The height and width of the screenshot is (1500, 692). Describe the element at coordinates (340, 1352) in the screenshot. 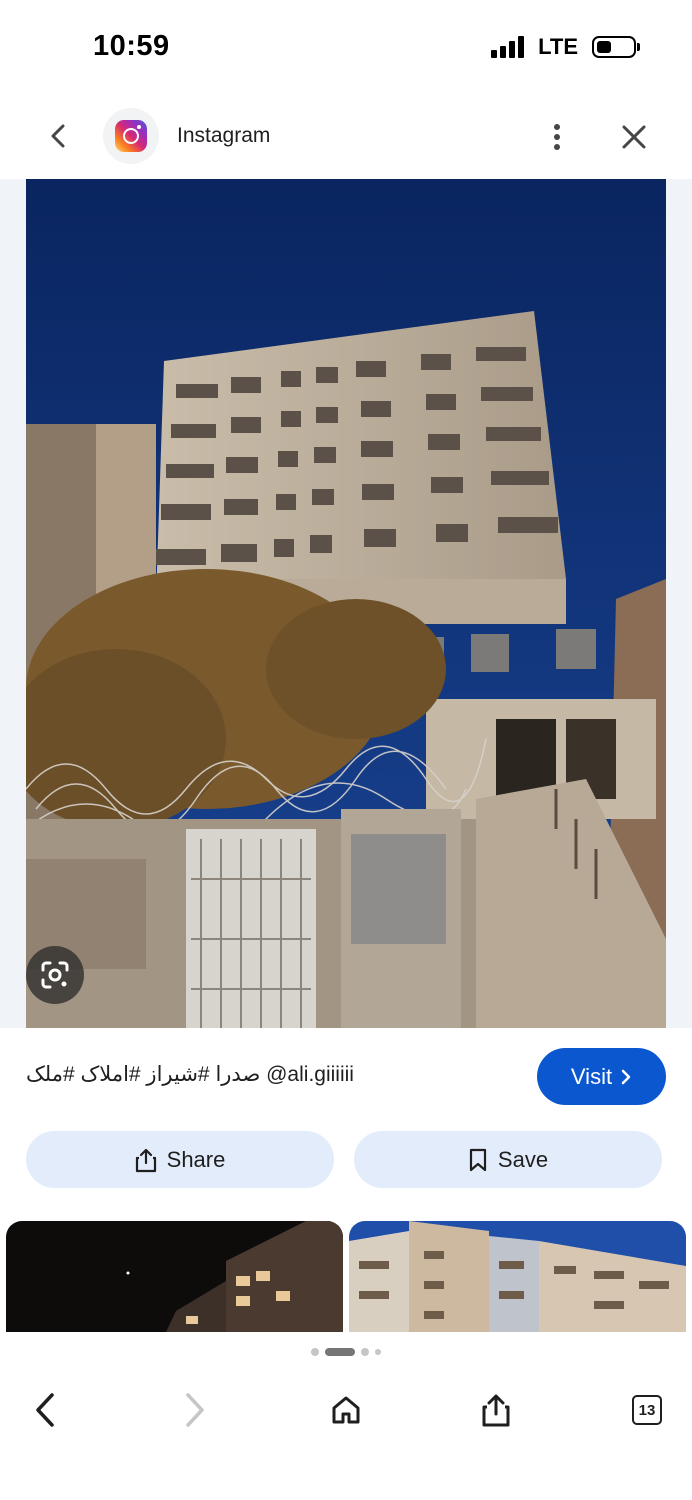

I see `carousel-dot-active` at that location.